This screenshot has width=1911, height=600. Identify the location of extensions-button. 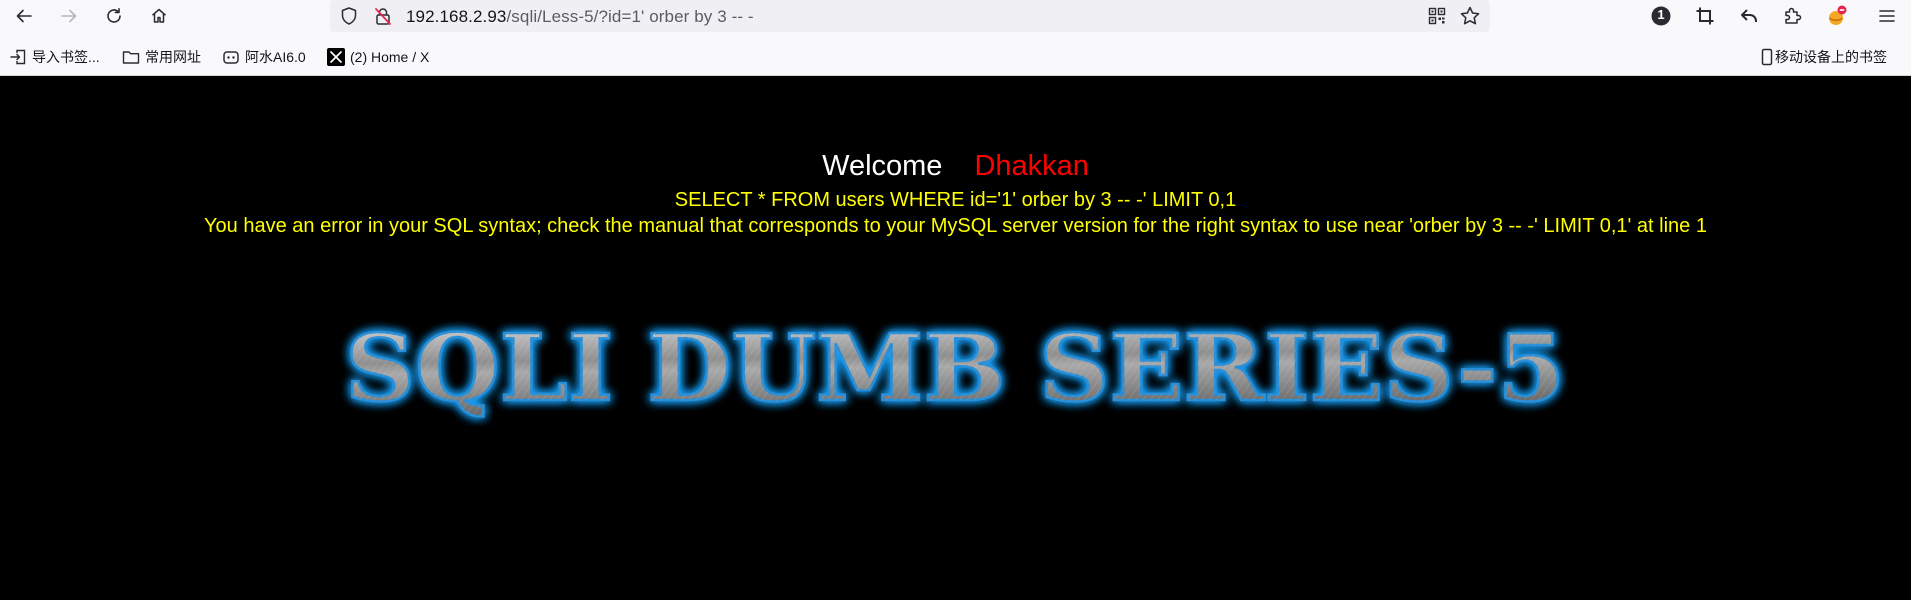
(1793, 16).